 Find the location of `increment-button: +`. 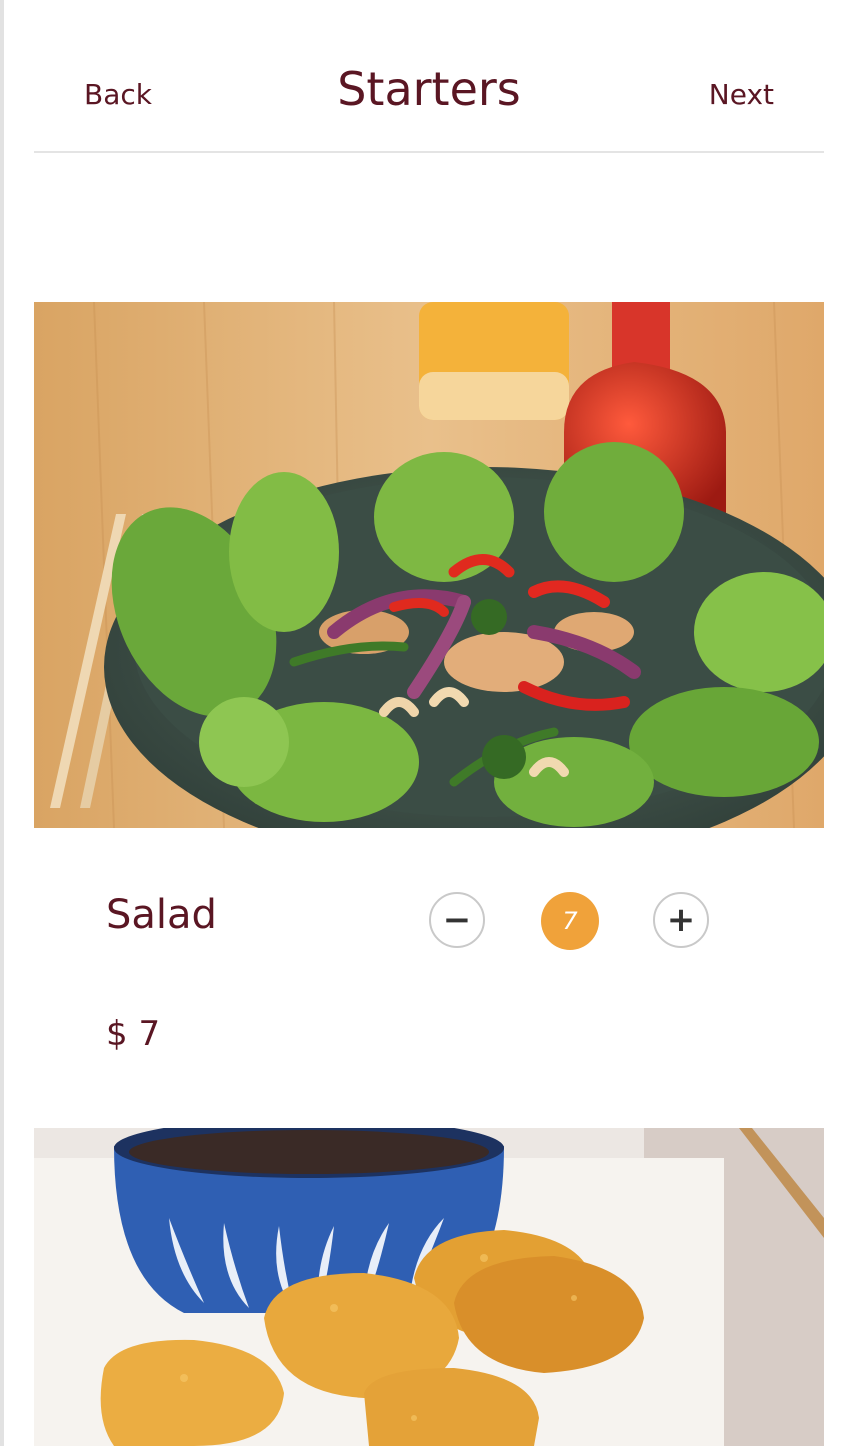

increment-button: + is located at coordinates (681, 920).